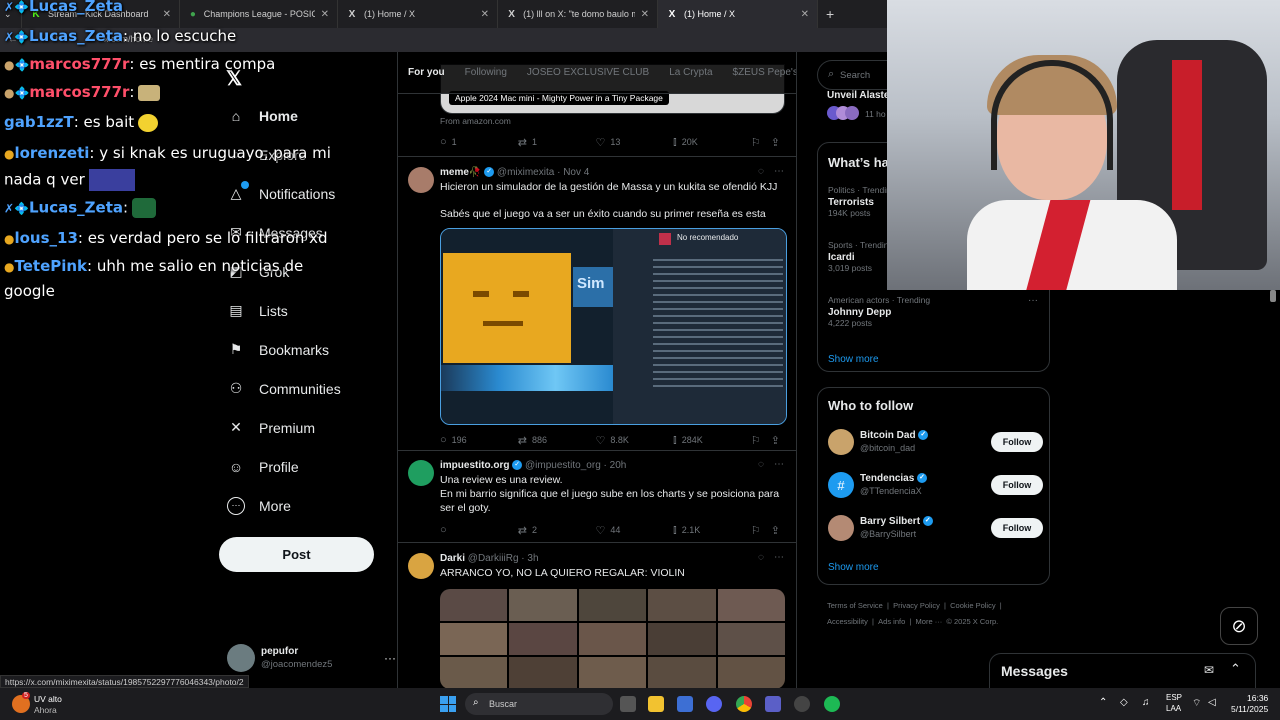 This screenshot has width=1280, height=720. What do you see at coordinates (685, 704) in the screenshot?
I see `store-icon` at bounding box center [685, 704].